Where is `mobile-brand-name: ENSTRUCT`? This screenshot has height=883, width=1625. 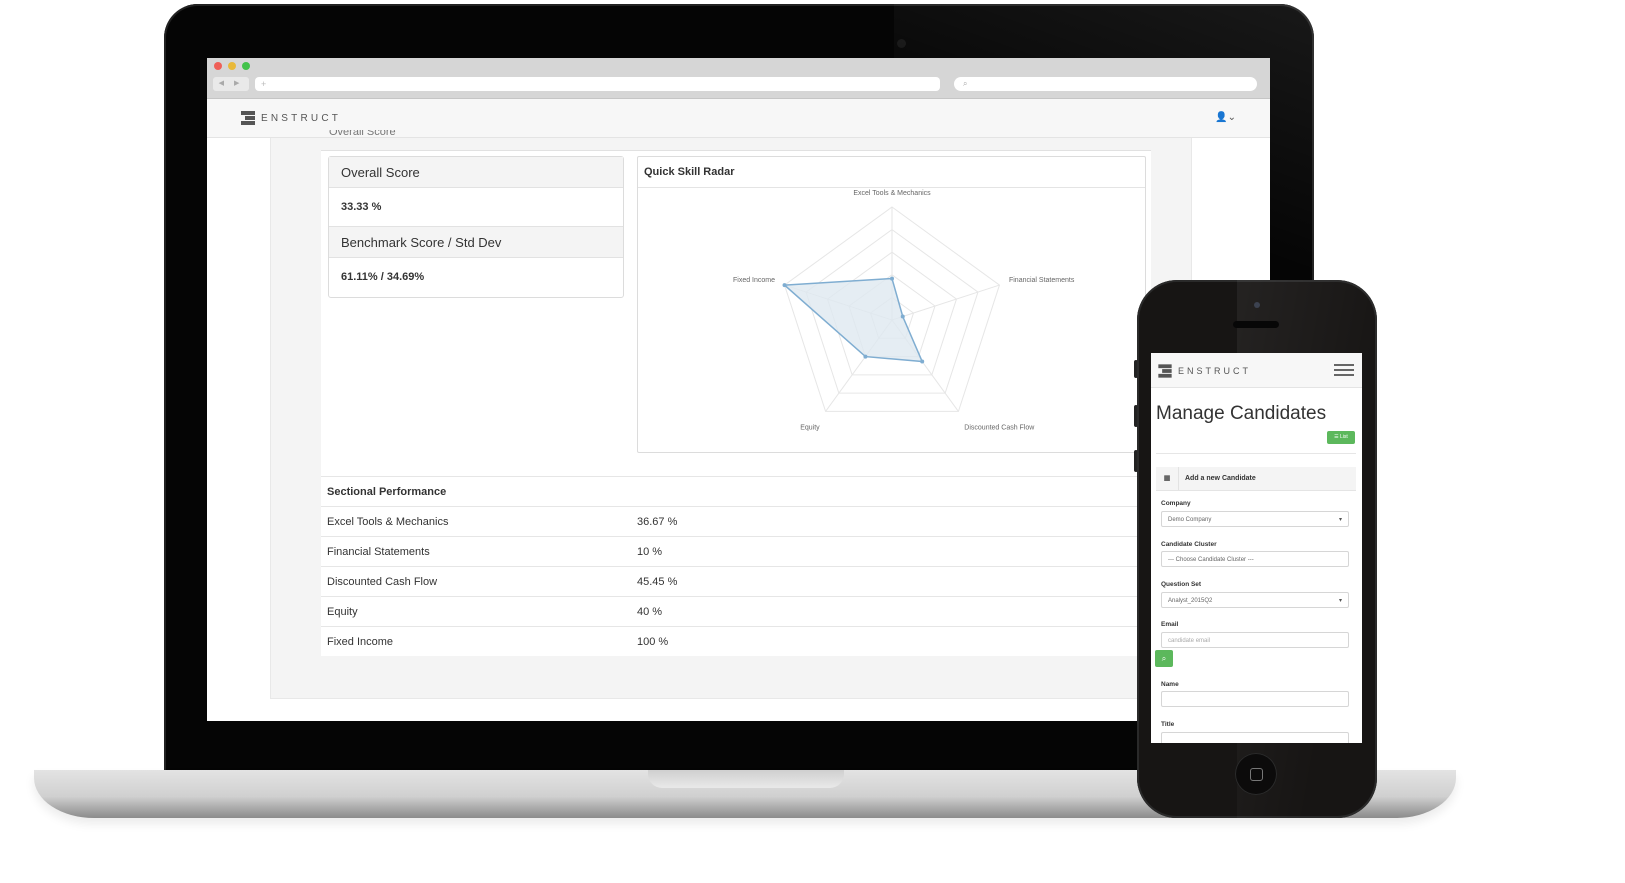
mobile-brand-name: ENSTRUCT is located at coordinates (1214, 371).